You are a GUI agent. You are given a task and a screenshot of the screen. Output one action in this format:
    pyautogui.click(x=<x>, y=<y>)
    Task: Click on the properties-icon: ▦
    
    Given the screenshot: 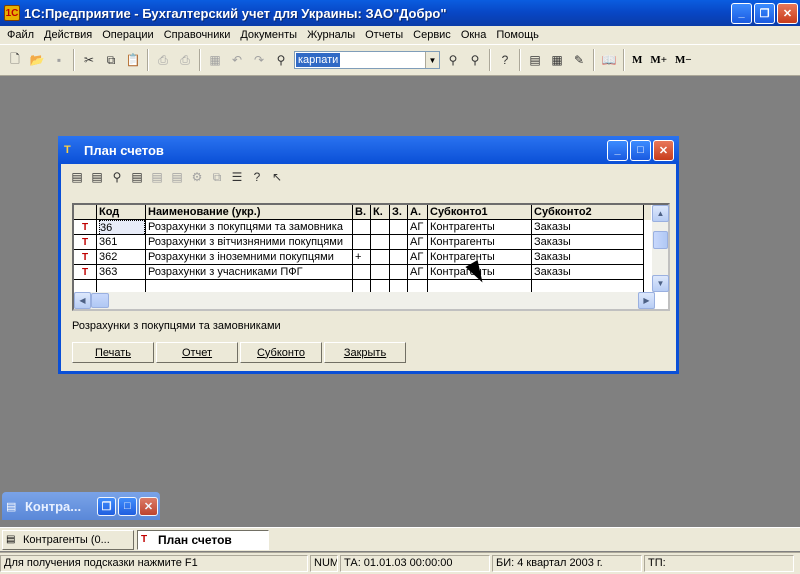 What is the action you would take?
    pyautogui.click(x=215, y=60)
    